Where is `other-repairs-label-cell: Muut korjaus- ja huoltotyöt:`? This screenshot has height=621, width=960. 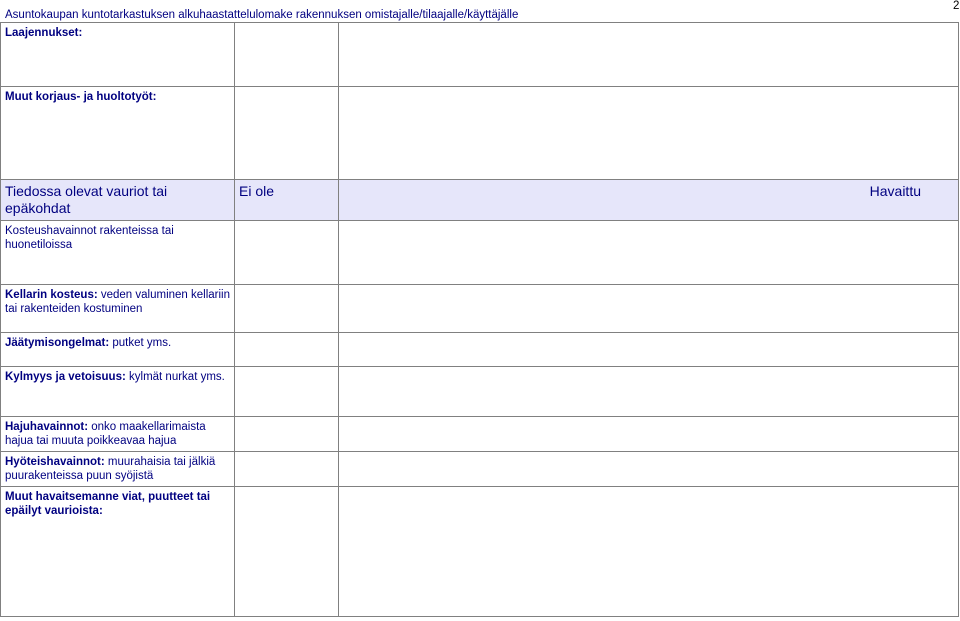 other-repairs-label-cell: Muut korjaus- ja huoltotyöt: is located at coordinates (117, 133).